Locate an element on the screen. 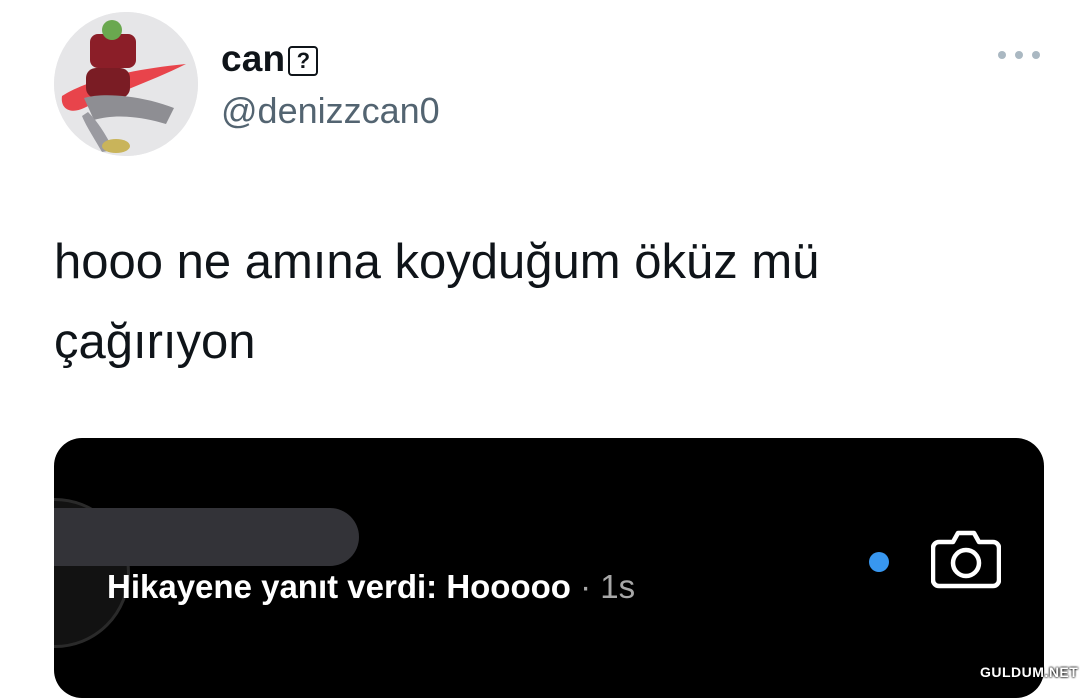  camera-icon is located at coordinates (966, 559).